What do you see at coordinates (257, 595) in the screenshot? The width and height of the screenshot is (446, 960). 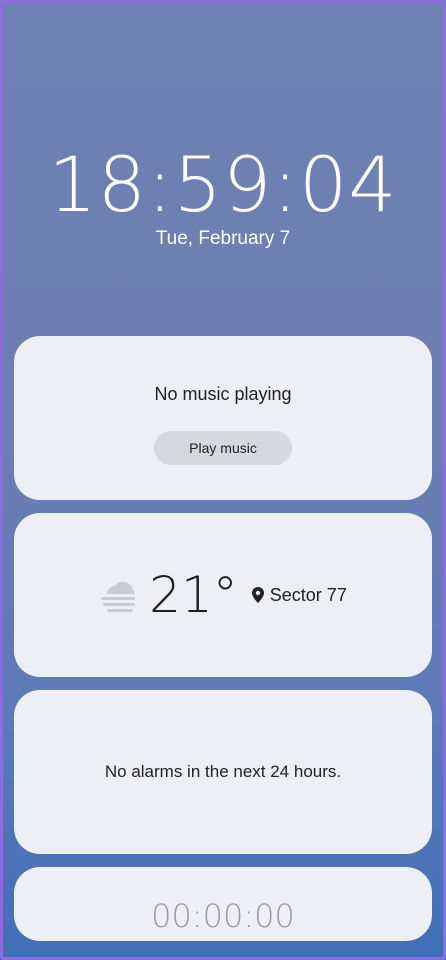 I see `map-pin-icon` at bounding box center [257, 595].